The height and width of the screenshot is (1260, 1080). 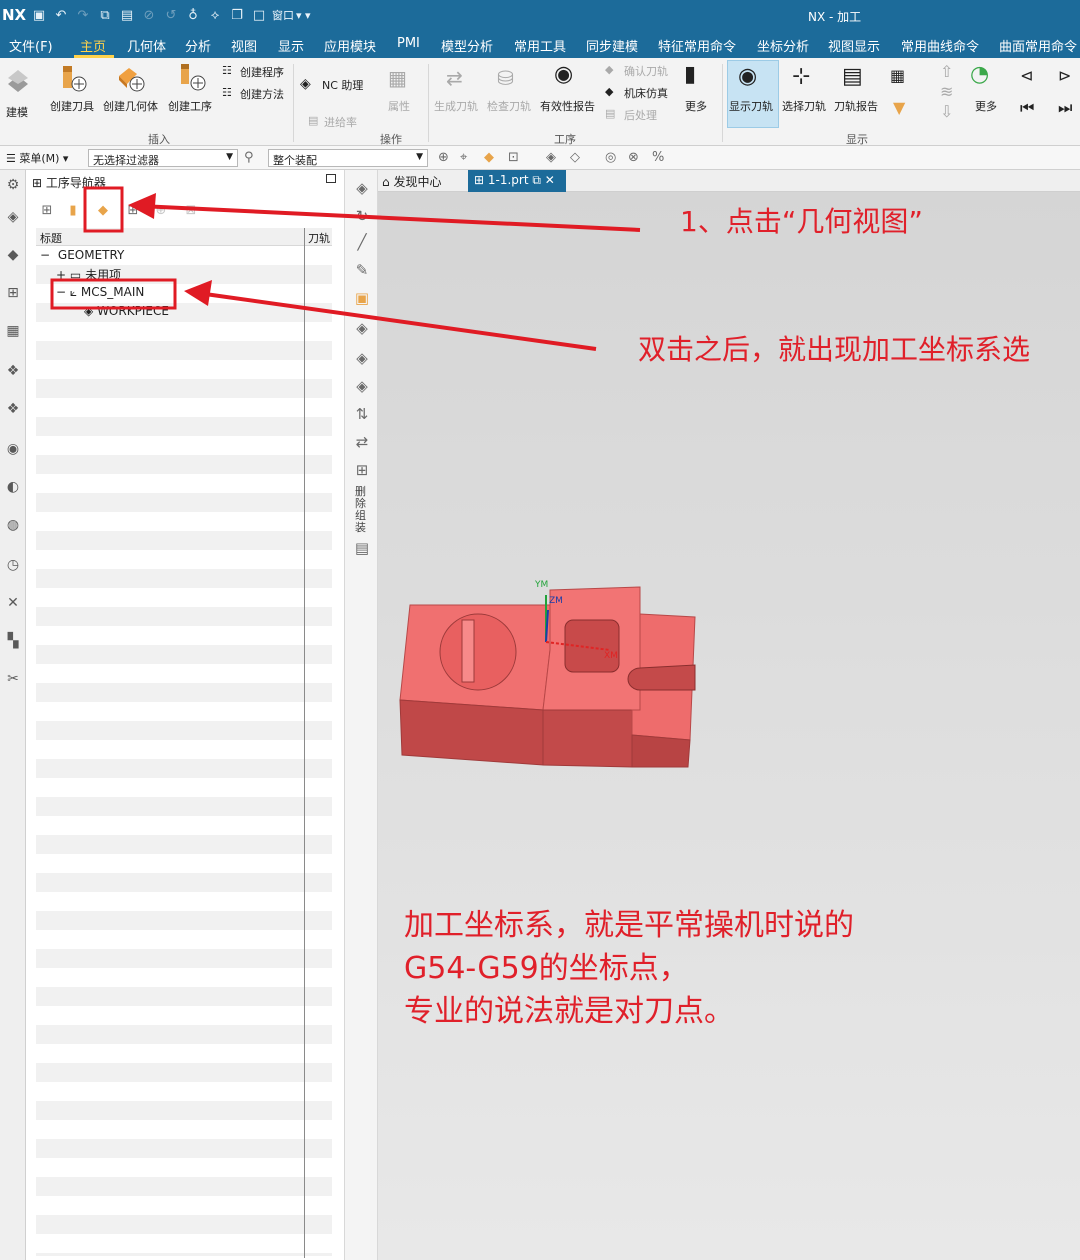 I want to click on shaded-icon: ◈, so click(x=551, y=157).